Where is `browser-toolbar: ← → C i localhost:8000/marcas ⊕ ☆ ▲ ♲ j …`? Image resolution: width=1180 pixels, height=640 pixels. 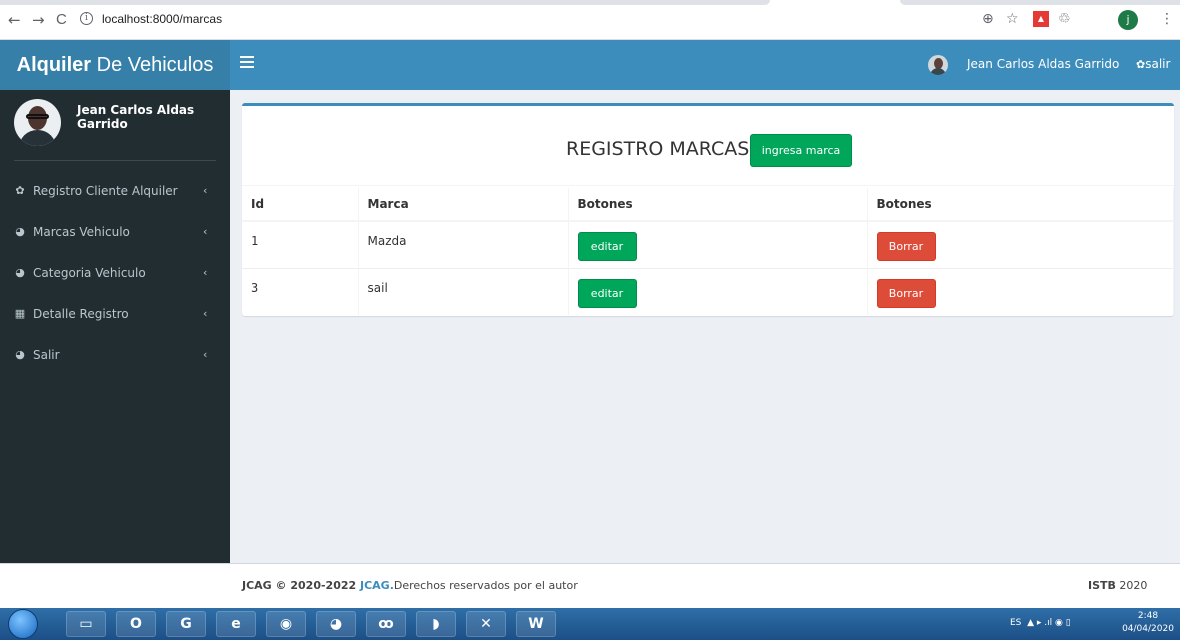 browser-toolbar: ← → C i localhost:8000/marcas ⊕ ☆ ▲ ♲ j … is located at coordinates (590, 20).